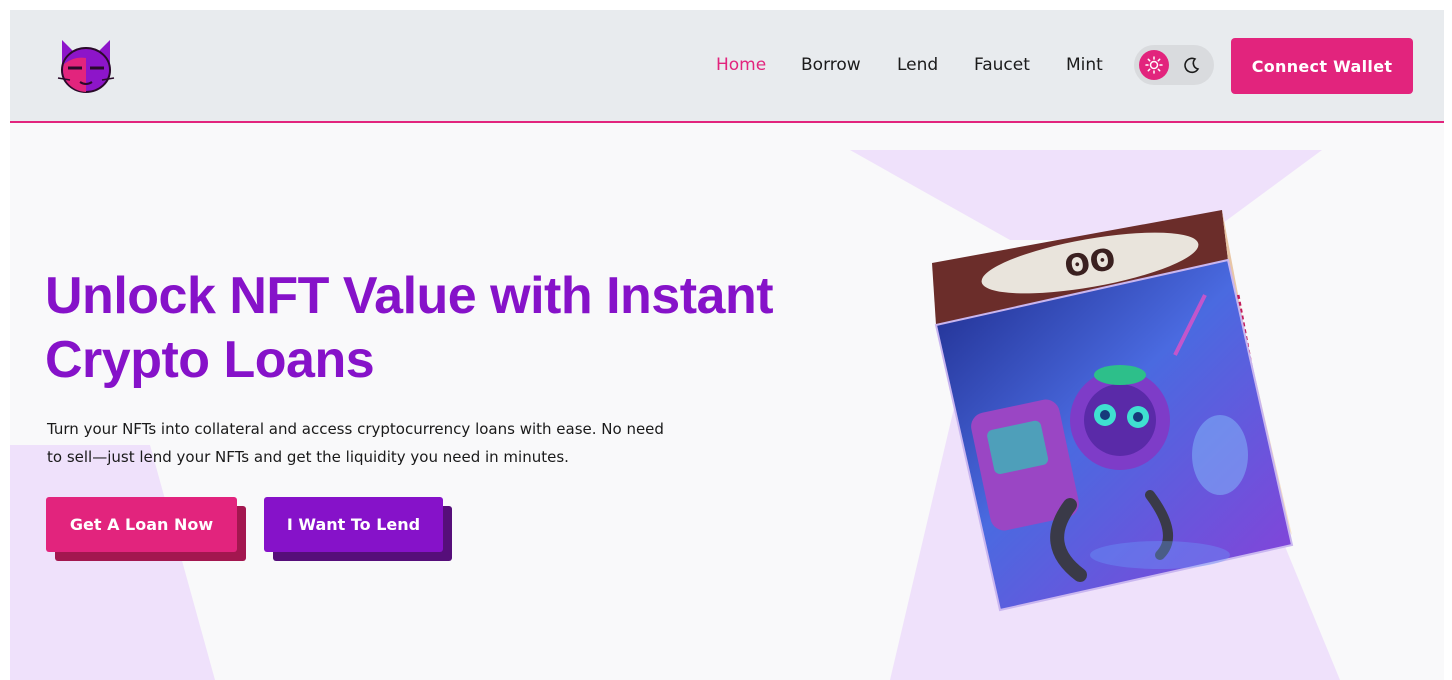 The image size is (1452, 680). I want to click on get-loan-button-group: Get A Loan Now, so click(146, 529).